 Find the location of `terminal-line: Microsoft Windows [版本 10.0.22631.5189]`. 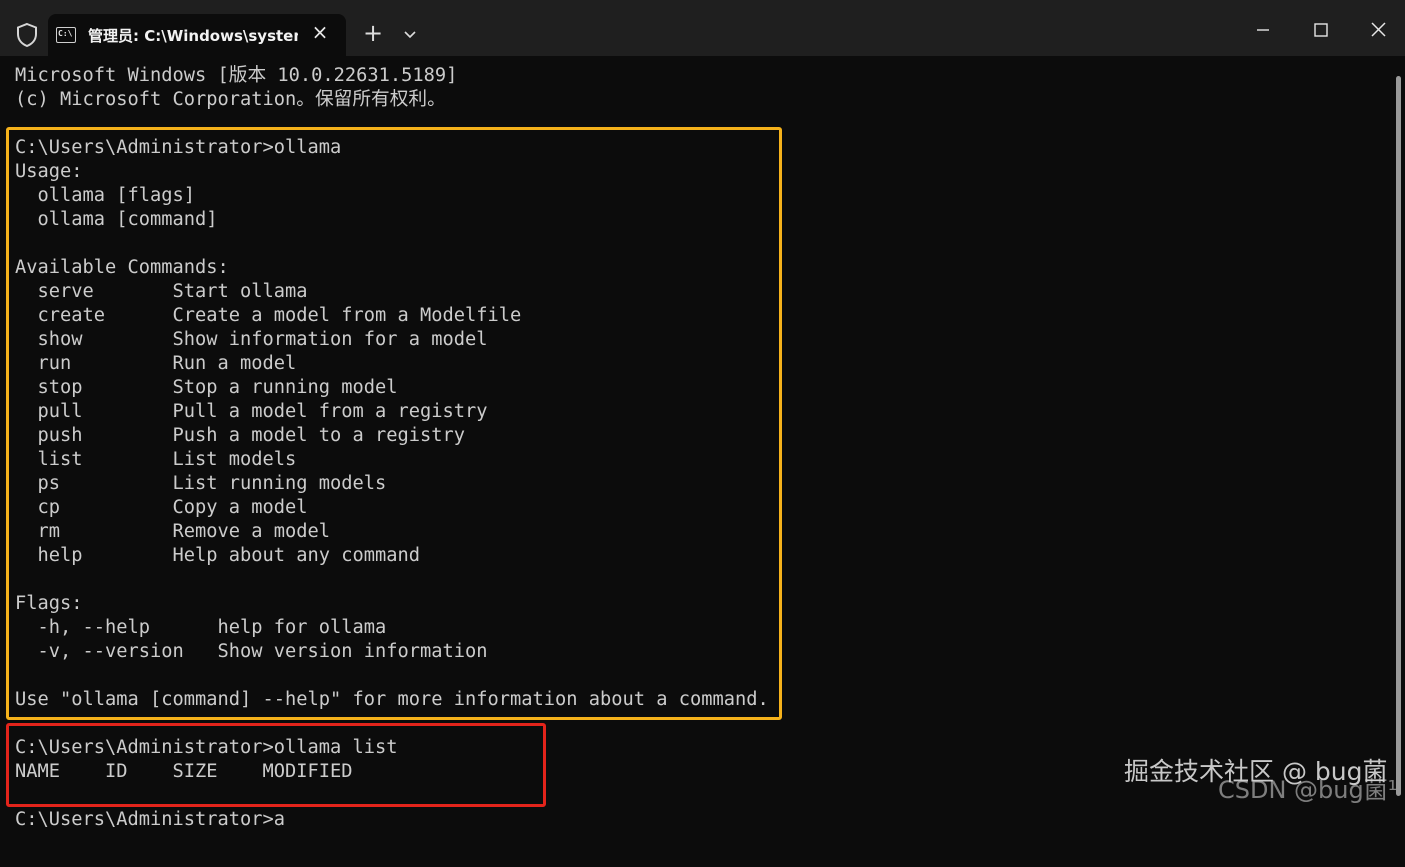

terminal-line: Microsoft Windows [版本 10.0.22631.5189] is located at coordinates (236, 75).